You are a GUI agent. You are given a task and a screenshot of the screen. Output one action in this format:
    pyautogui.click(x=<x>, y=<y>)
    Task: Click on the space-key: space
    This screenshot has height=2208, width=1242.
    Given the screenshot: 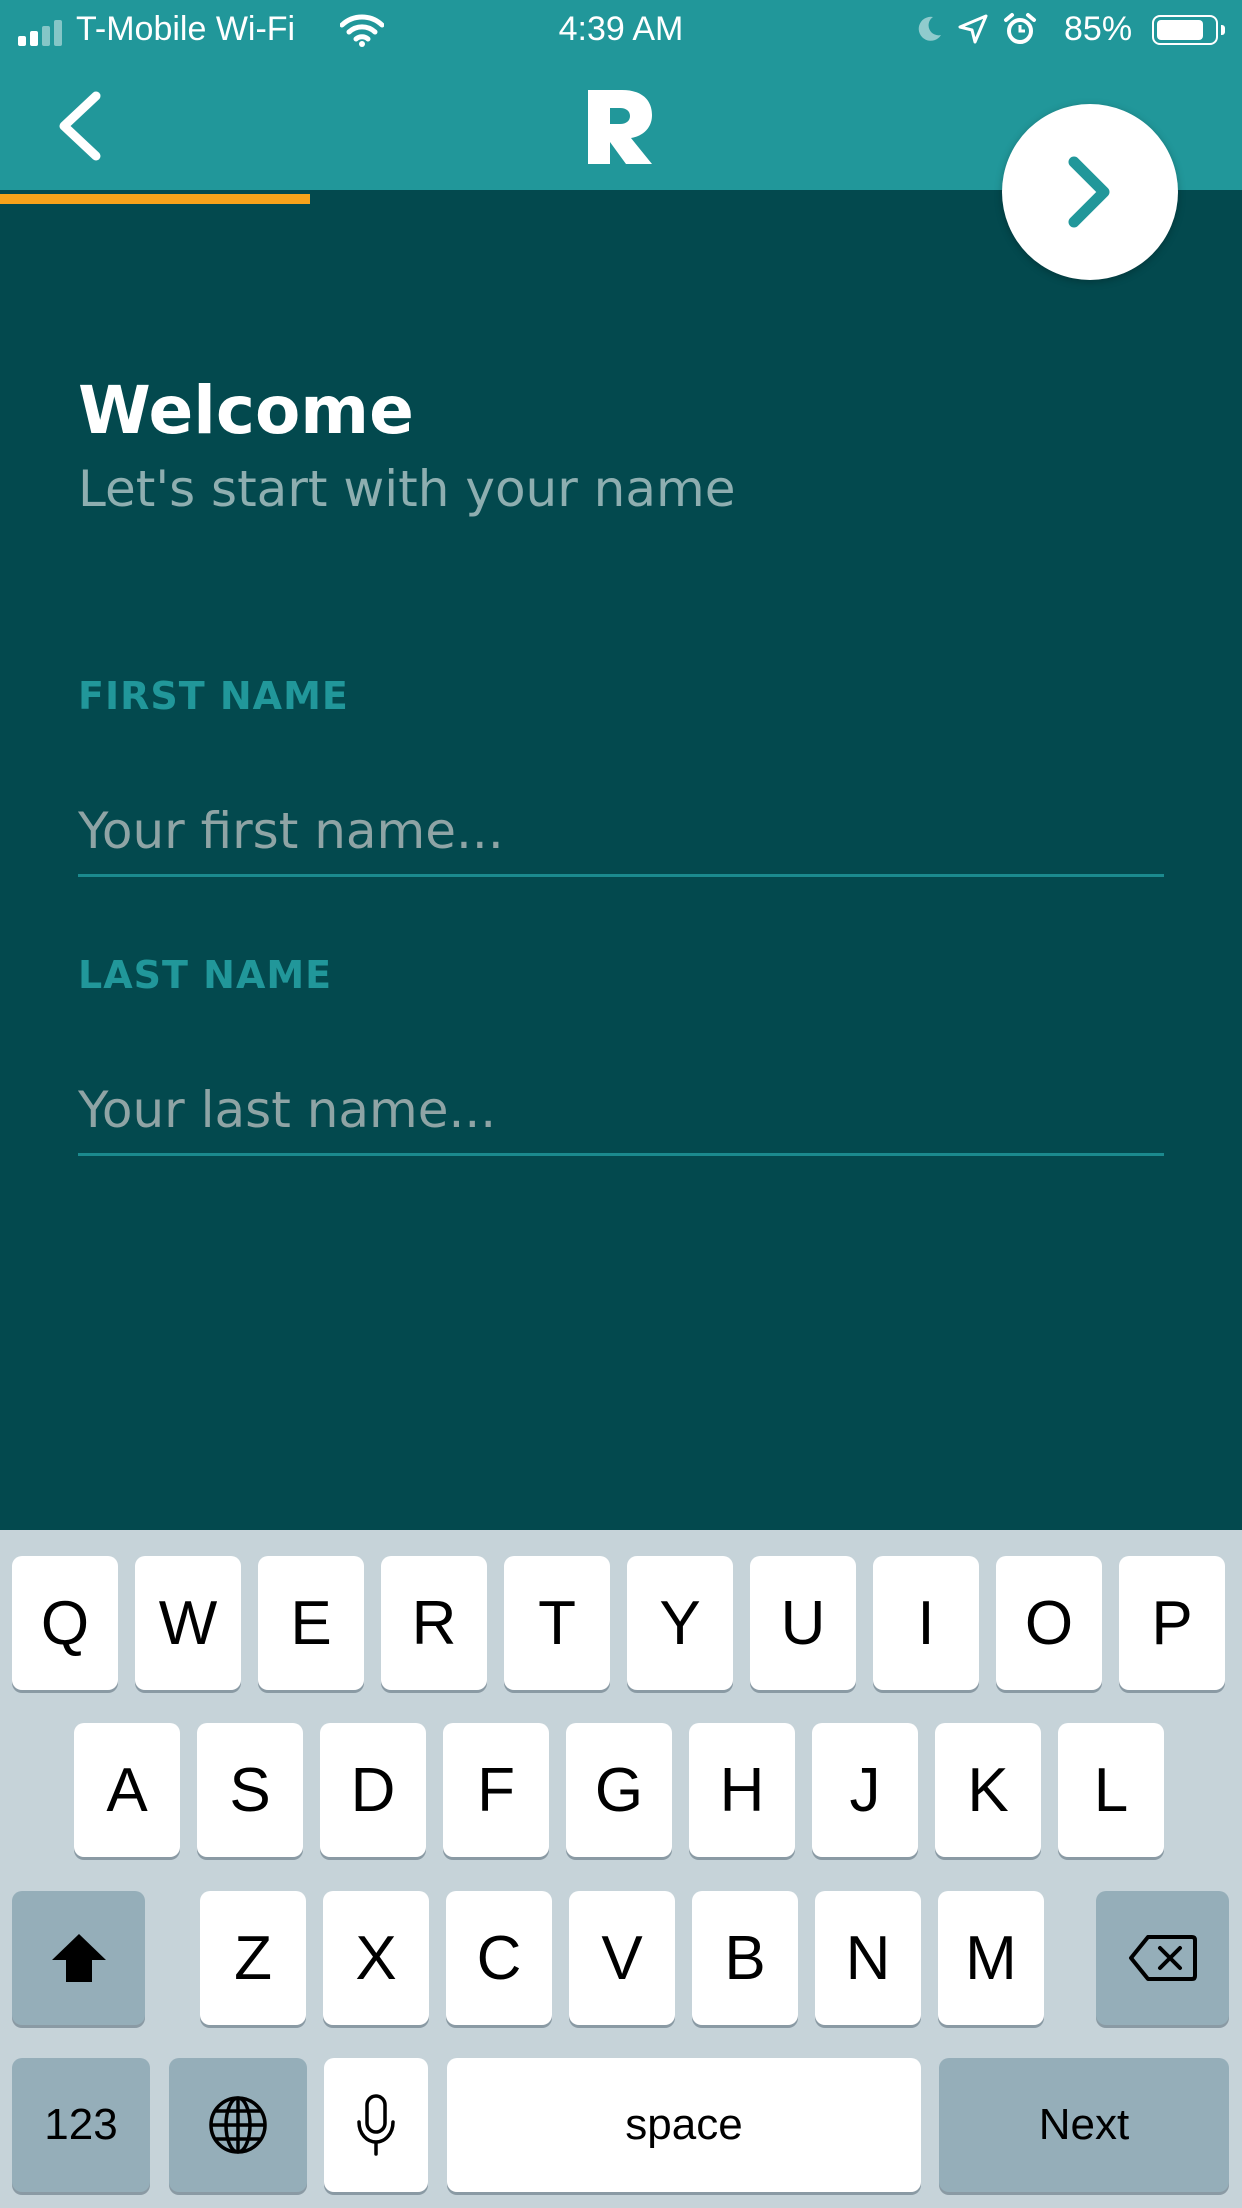 What is the action you would take?
    pyautogui.click(x=684, y=2125)
    